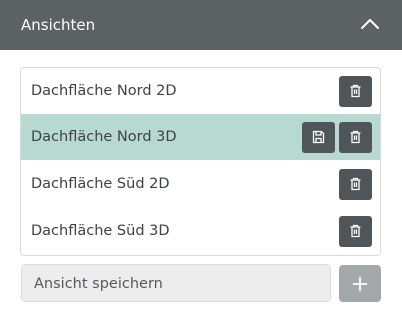  What do you see at coordinates (58, 25) in the screenshot?
I see `panel-title: Ansichten` at bounding box center [58, 25].